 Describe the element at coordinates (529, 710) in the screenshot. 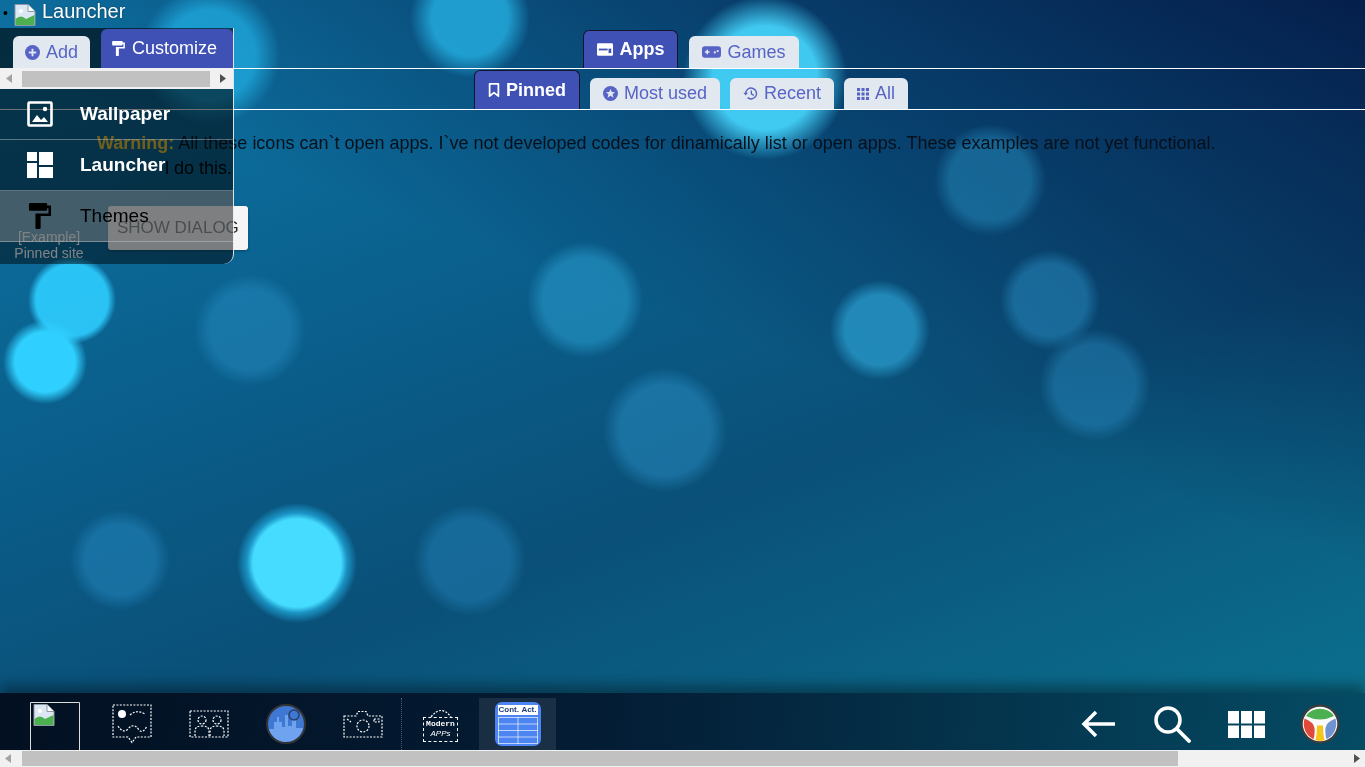

I see `column-label: Act.` at that location.